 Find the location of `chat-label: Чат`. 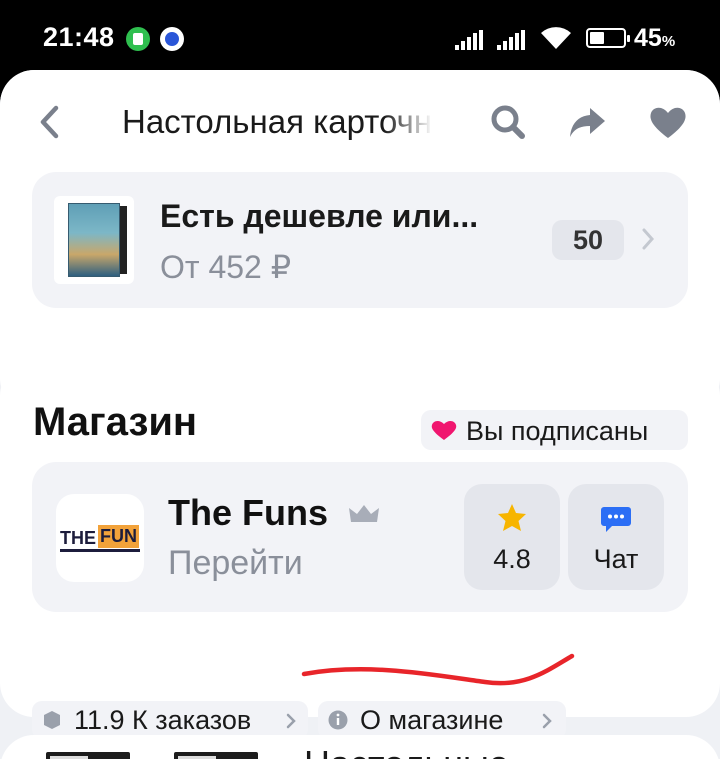

chat-label: Чат is located at coordinates (616, 559).